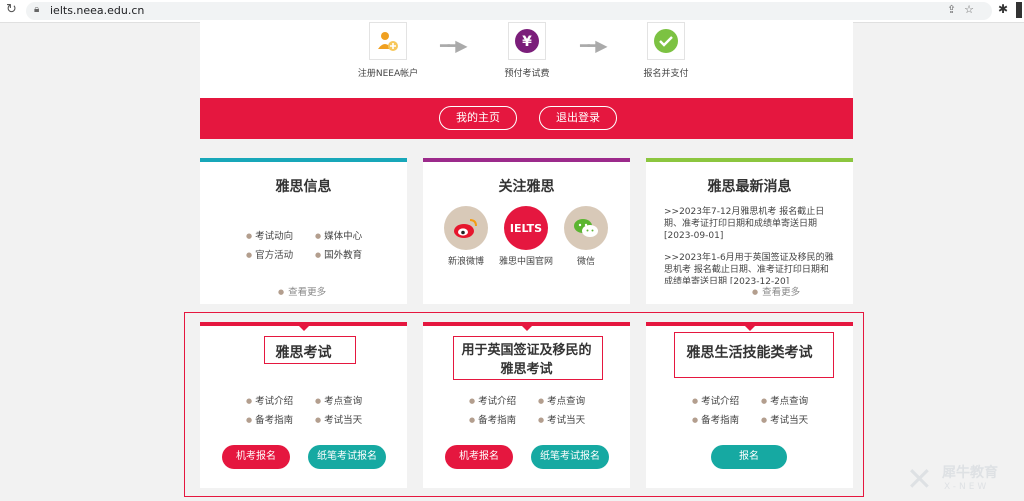 The width and height of the screenshot is (1024, 501). I want to click on url-text: ielts.neea.edu.cn, so click(97, 10).